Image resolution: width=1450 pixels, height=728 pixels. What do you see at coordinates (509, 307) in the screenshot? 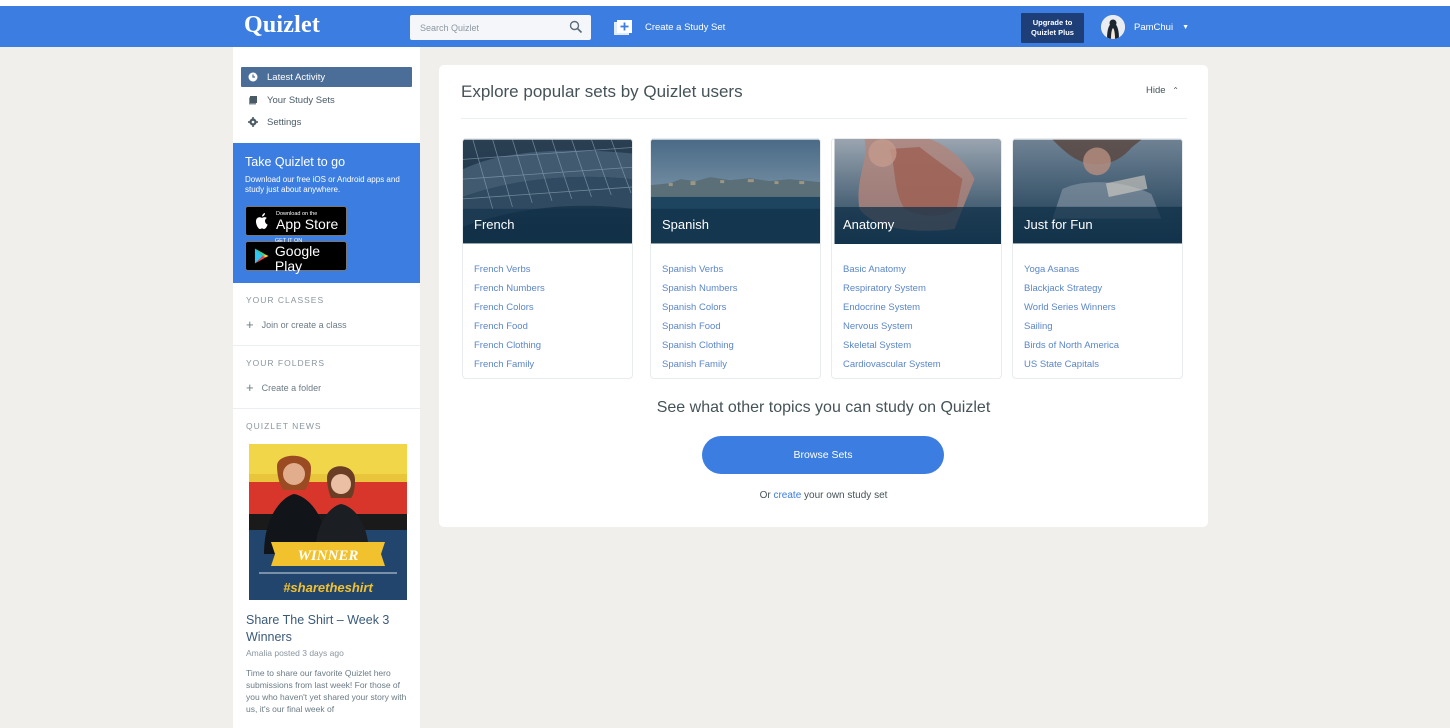
I see `set-link: French Colors` at bounding box center [509, 307].